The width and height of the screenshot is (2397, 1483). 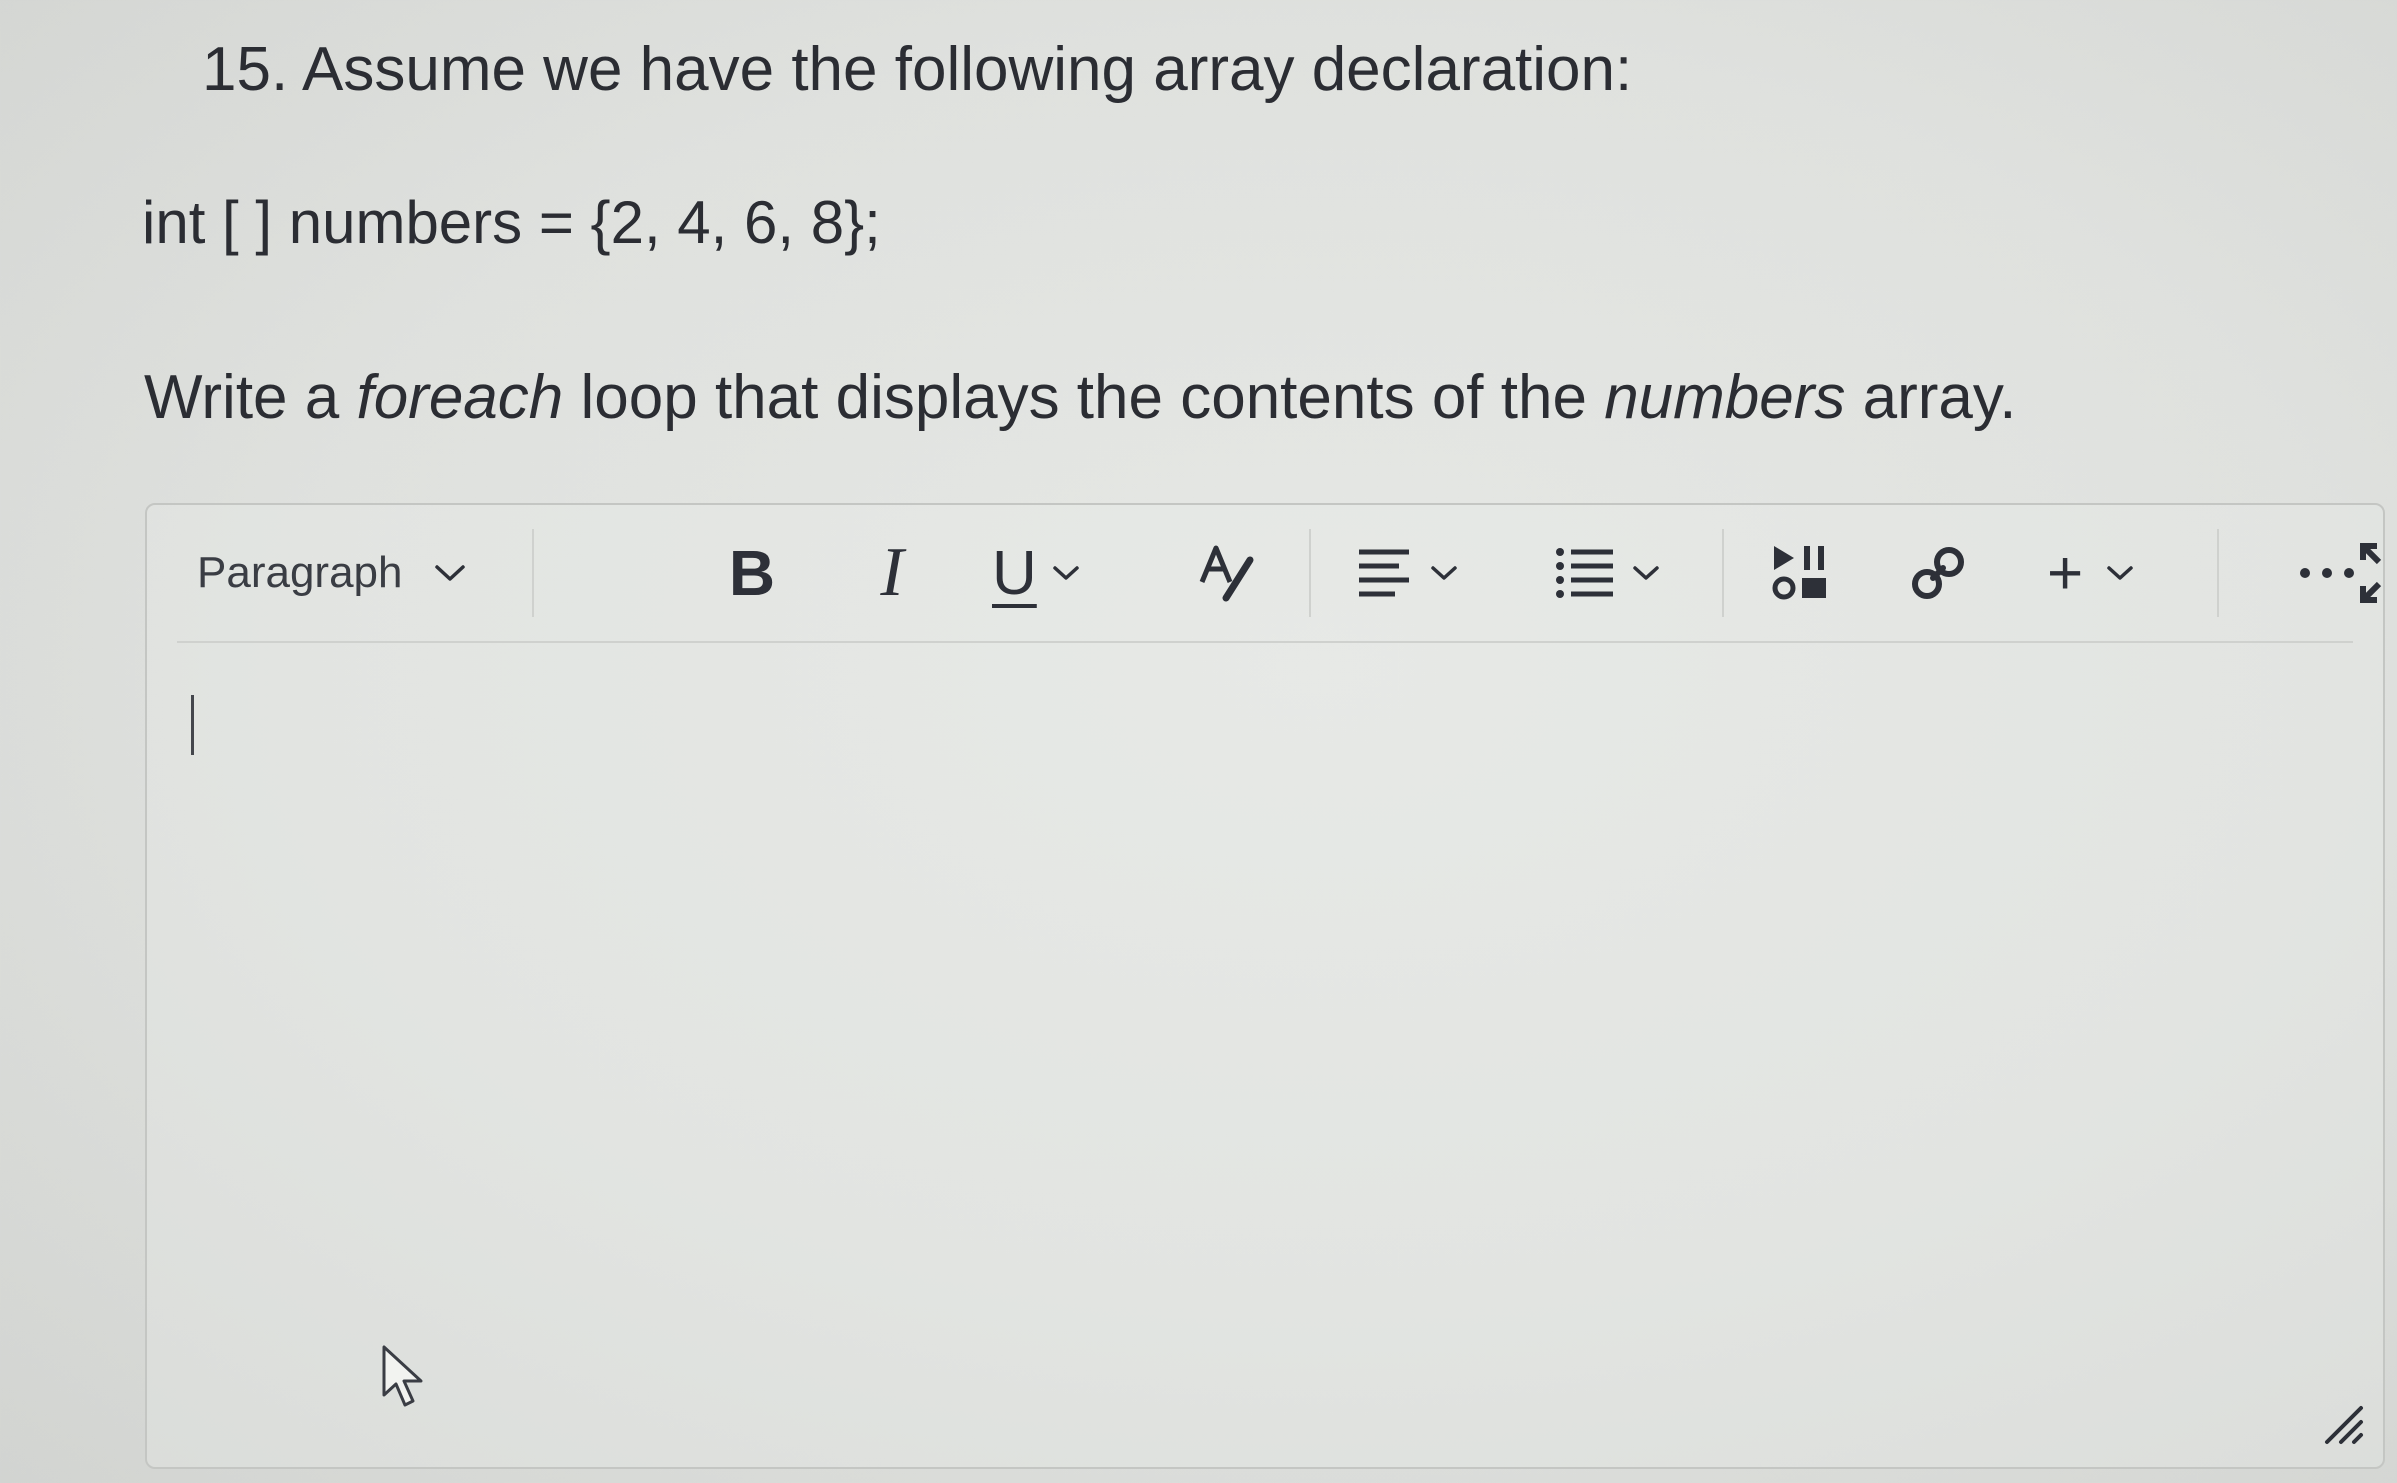 I want to click on mouse-pointer, so click(x=405, y=1379).